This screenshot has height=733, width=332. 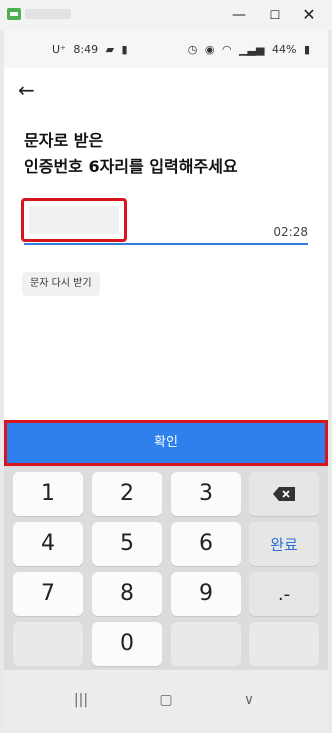 I want to click on maximize-button: ☐, so click(x=275, y=15).